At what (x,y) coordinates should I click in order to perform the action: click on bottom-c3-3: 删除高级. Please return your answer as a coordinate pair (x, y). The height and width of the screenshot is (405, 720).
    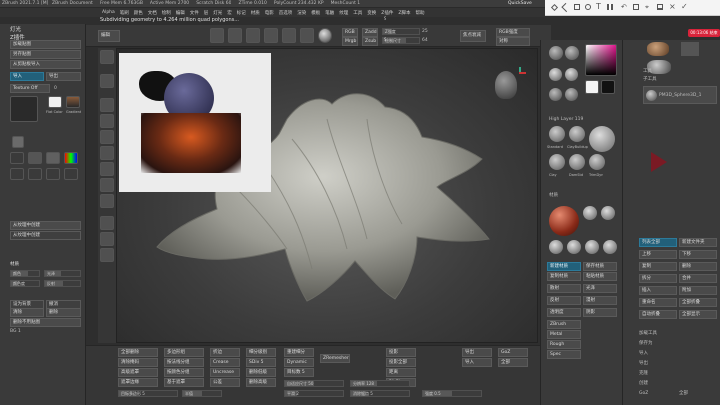
    Looking at the image, I should click on (261, 382).